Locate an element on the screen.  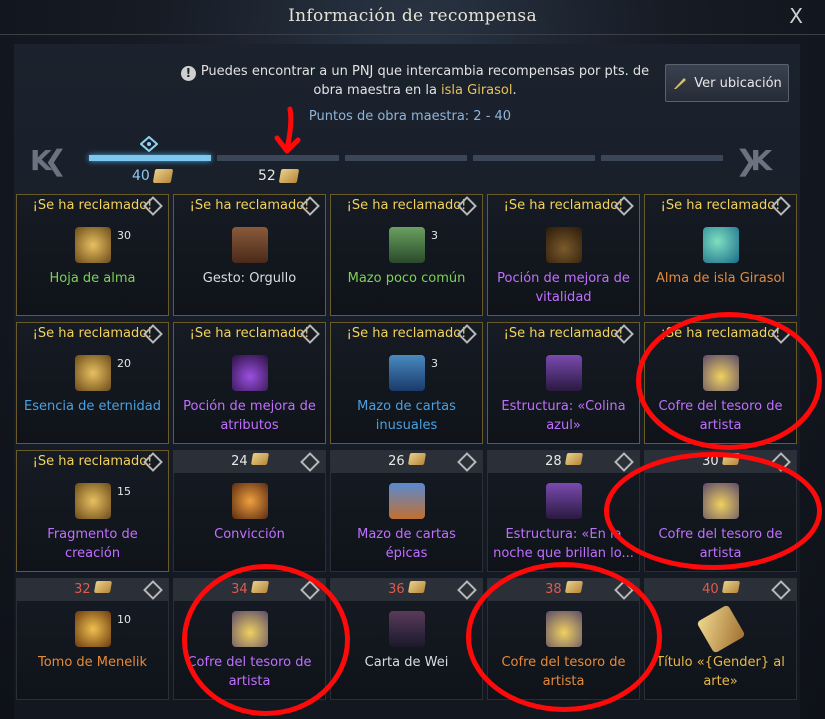
reward-name: Mazo poco común is located at coordinates (406, 278).